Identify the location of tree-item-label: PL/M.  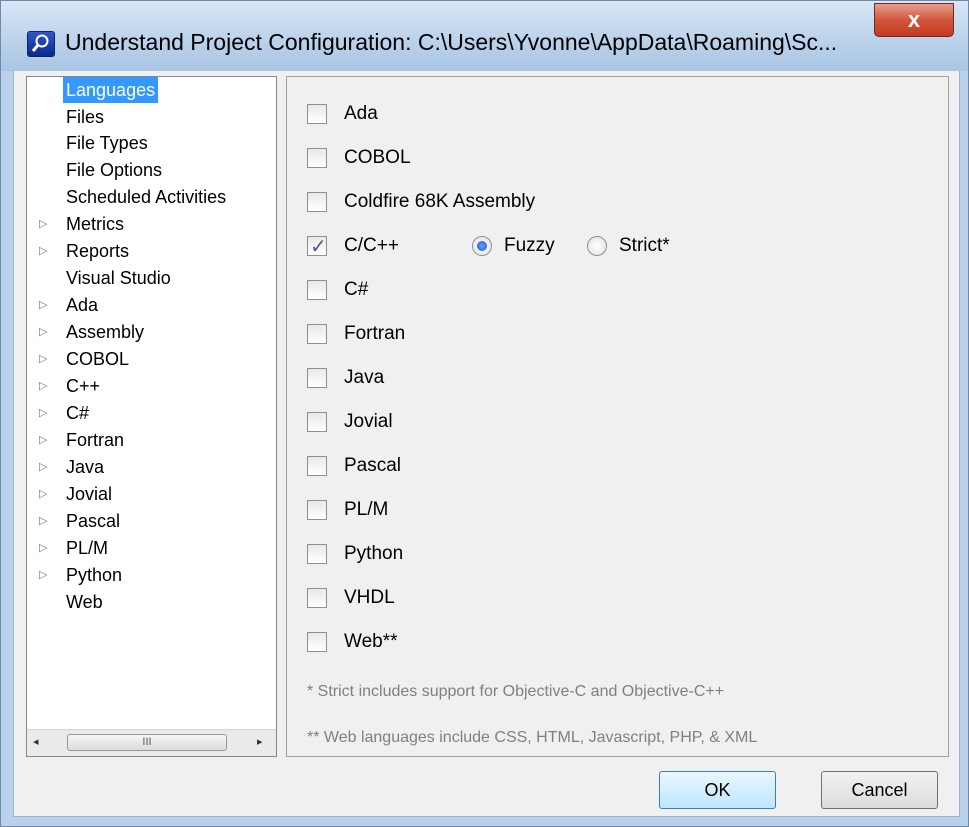
(87, 548).